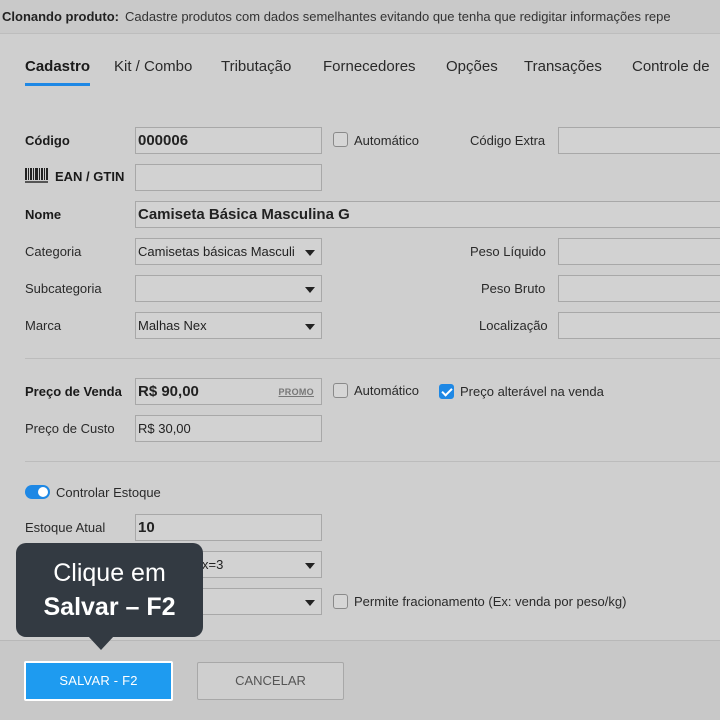 The image size is (720, 720). What do you see at coordinates (340, 390) in the screenshot?
I see `automatico-preco-checkbox` at bounding box center [340, 390].